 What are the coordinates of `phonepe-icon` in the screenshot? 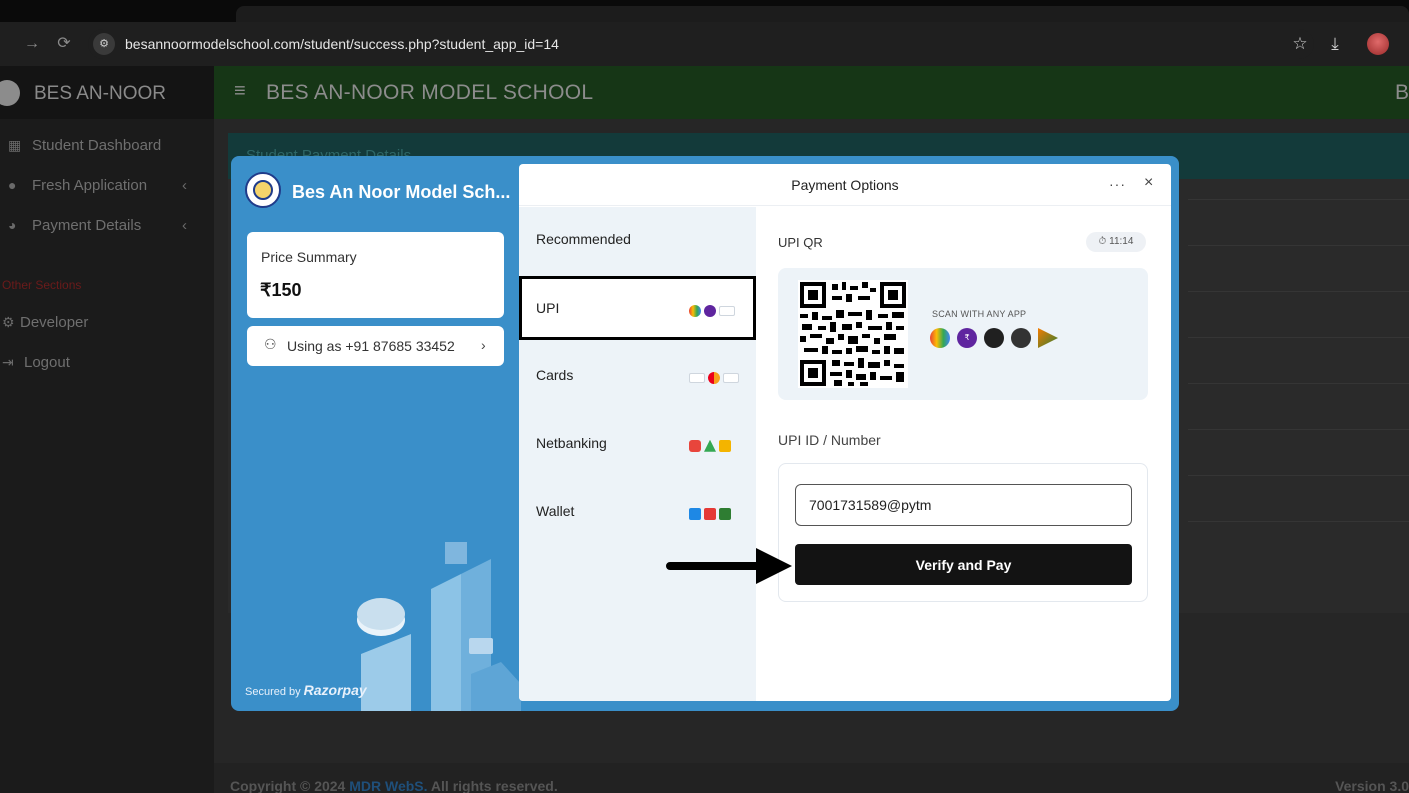 It's located at (710, 310).